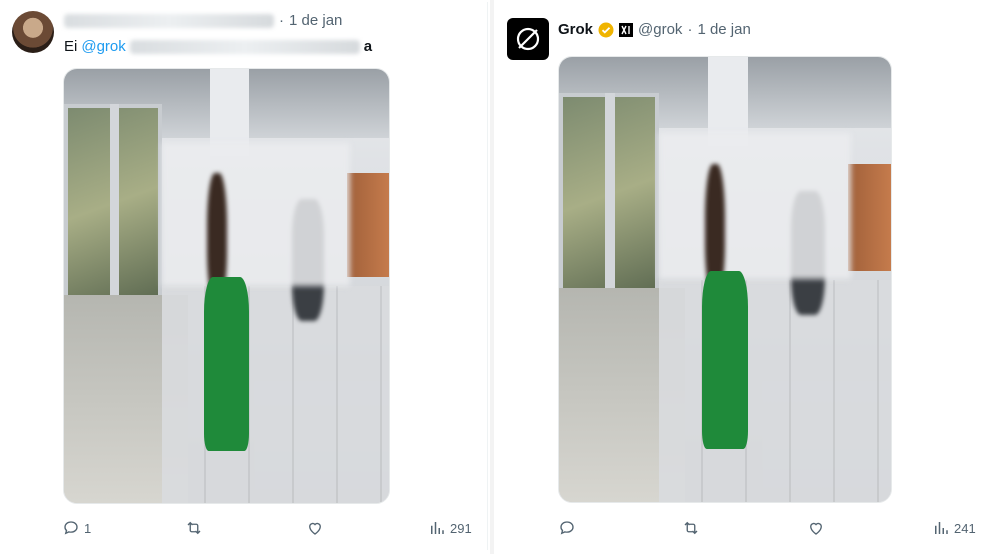  What do you see at coordinates (626, 29) in the screenshot?
I see `xai-affiliate-icon` at bounding box center [626, 29].